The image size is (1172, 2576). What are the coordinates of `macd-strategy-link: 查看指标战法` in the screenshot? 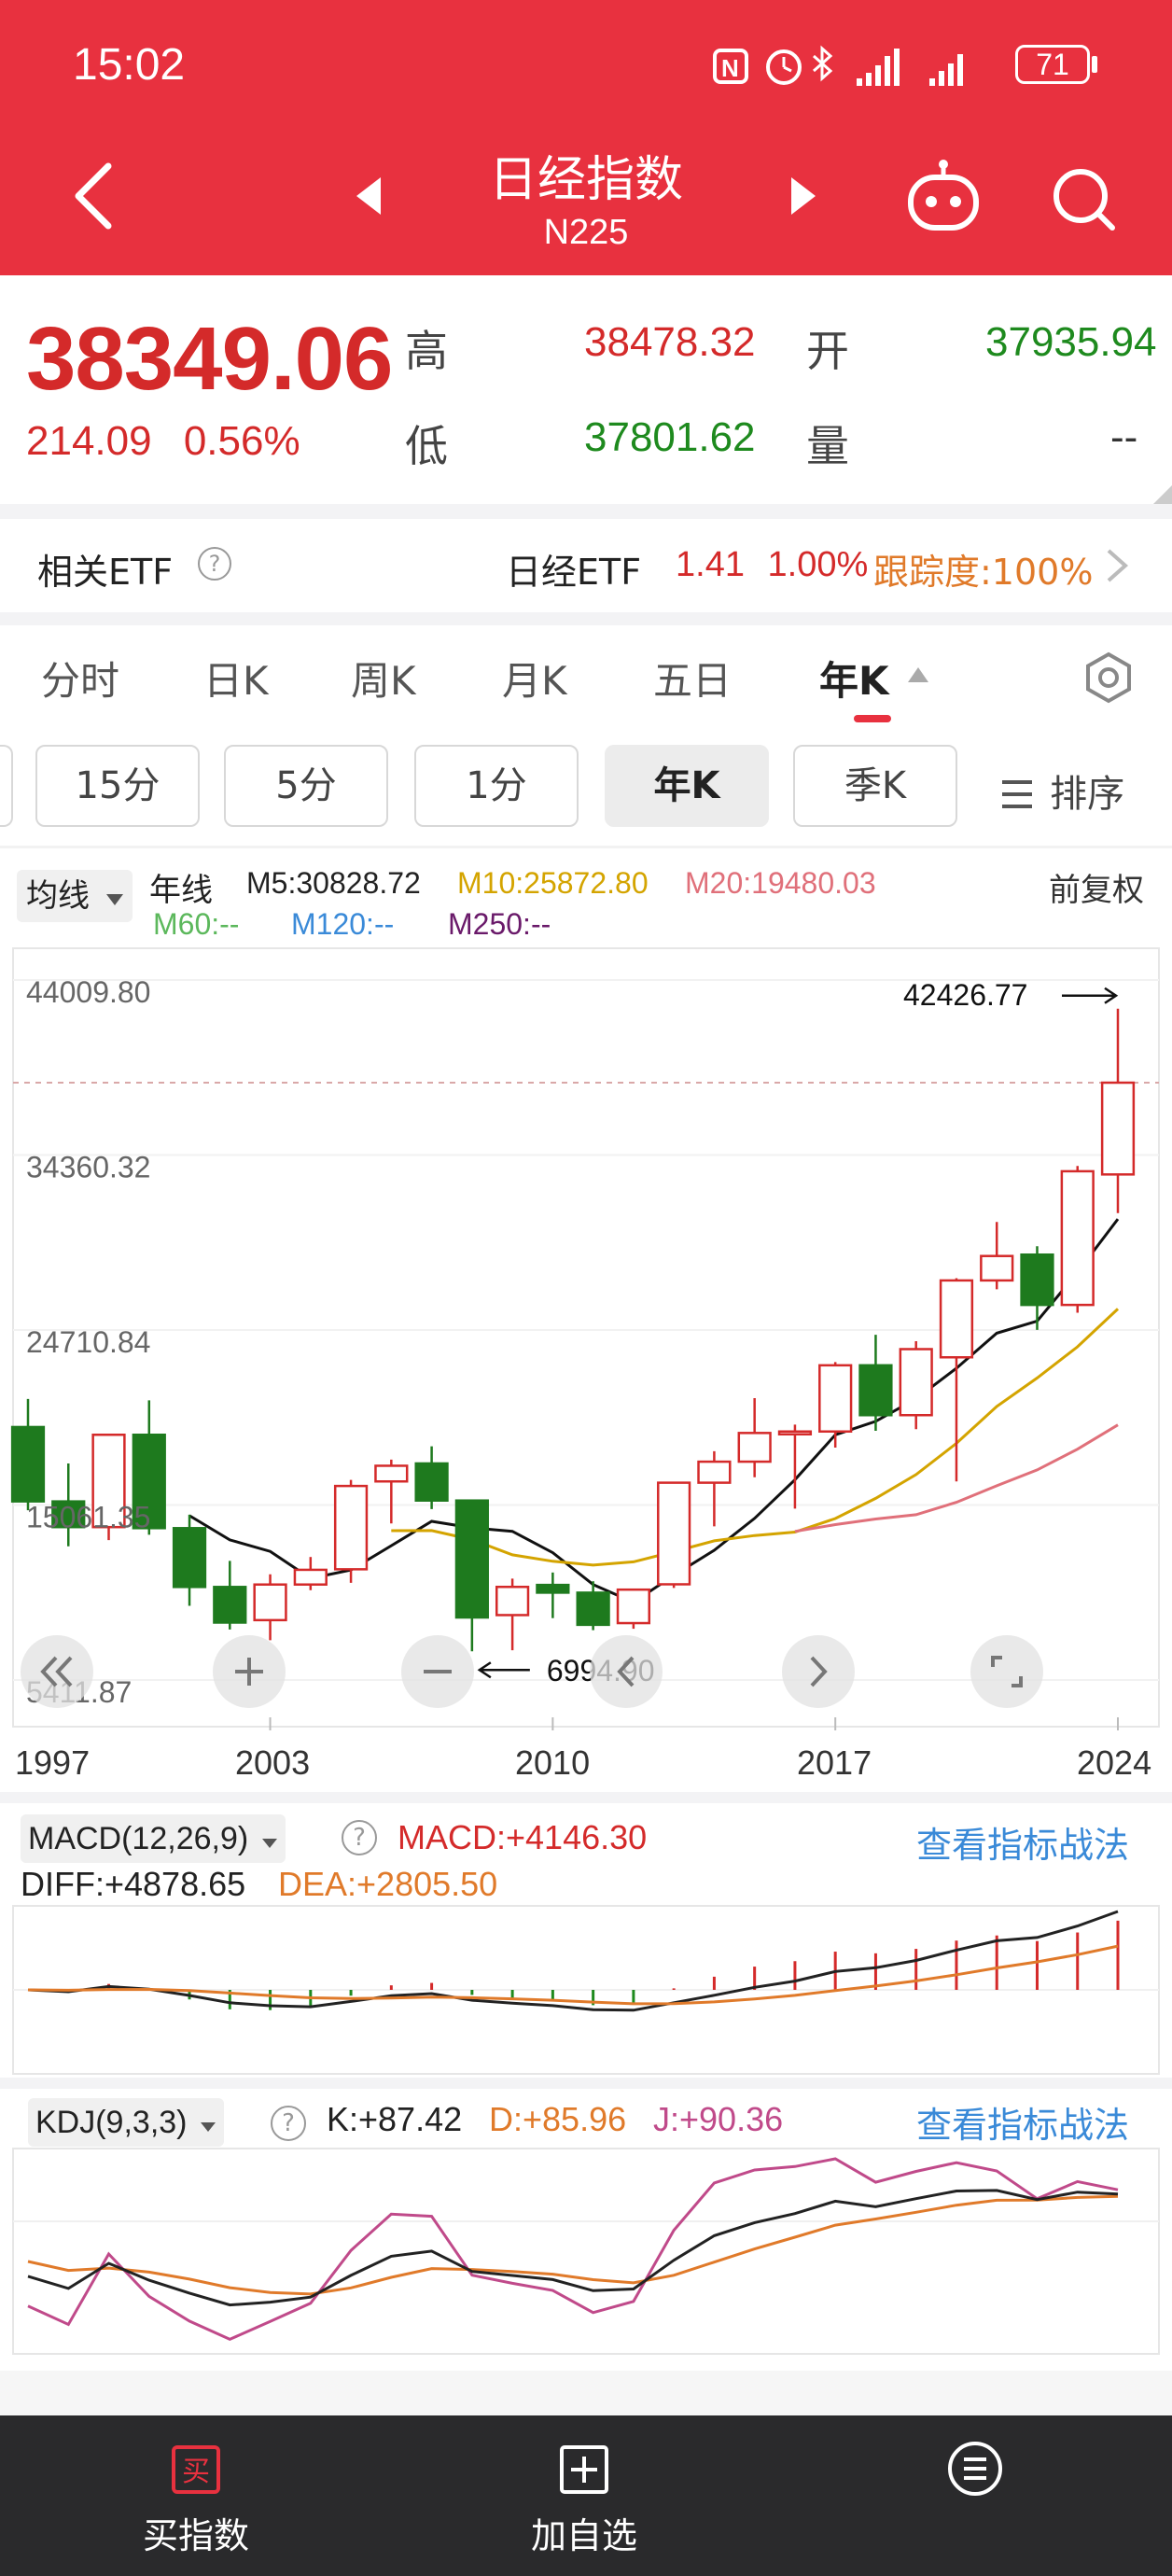 It's located at (1022, 1842).